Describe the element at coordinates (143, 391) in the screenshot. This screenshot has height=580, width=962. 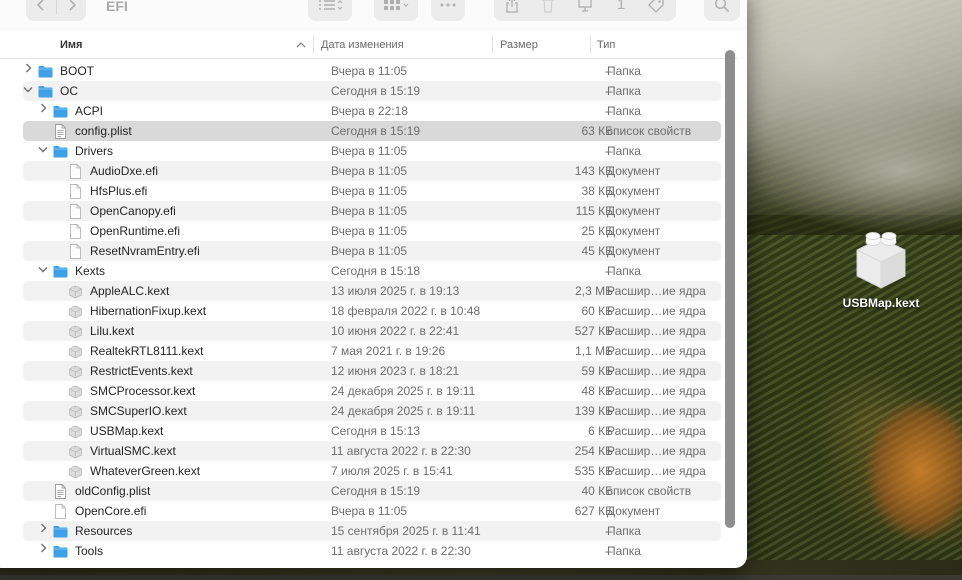
I see `file-name: SMCProcessor.kext` at that location.